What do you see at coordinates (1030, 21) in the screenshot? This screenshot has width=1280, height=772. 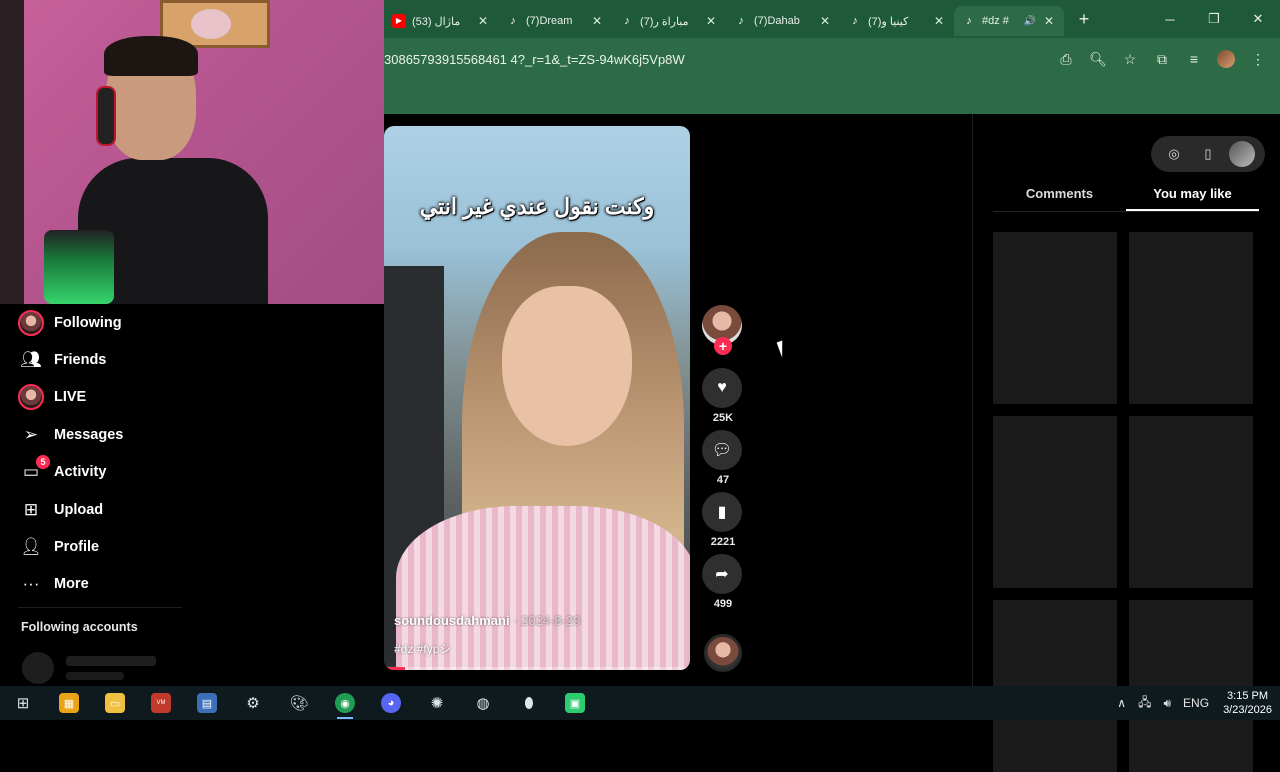 I see `speaker-icon: 🔊` at bounding box center [1030, 21].